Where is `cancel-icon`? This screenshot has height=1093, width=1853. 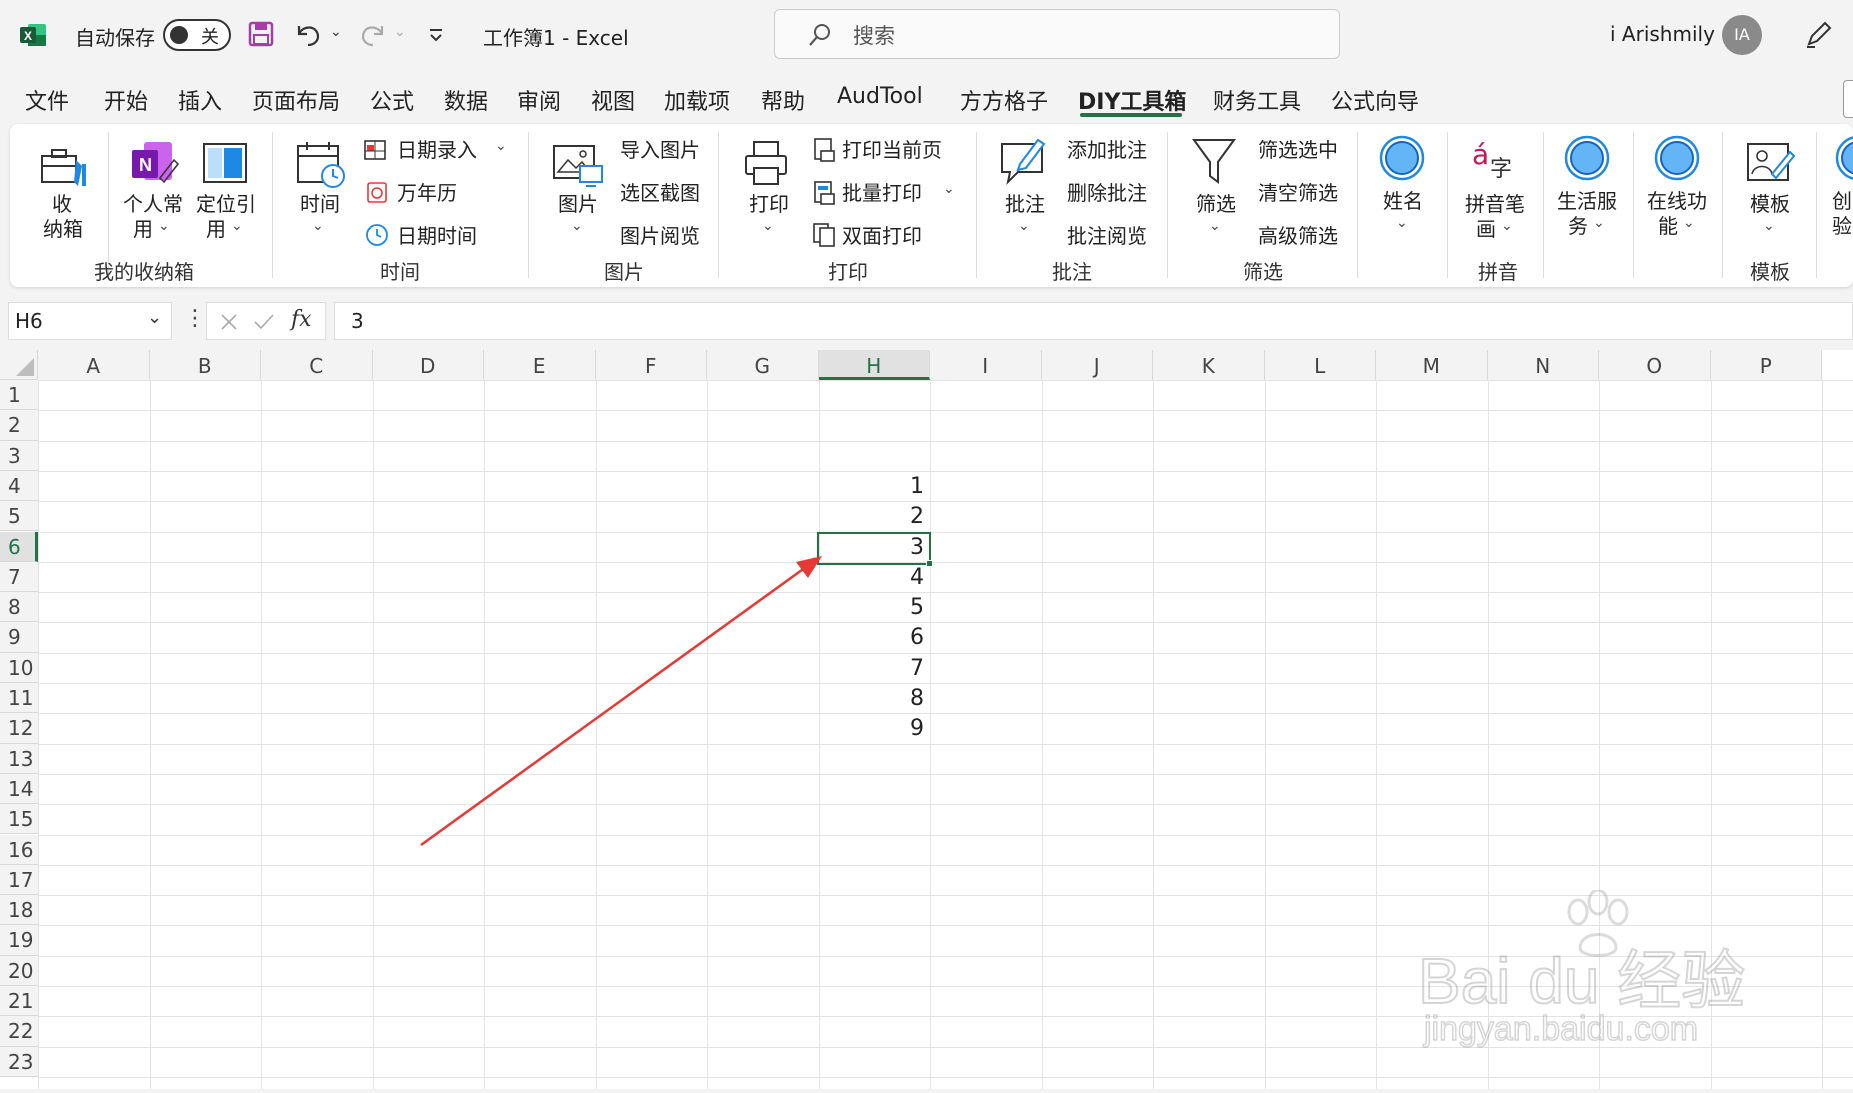
cancel-icon is located at coordinates (229, 322).